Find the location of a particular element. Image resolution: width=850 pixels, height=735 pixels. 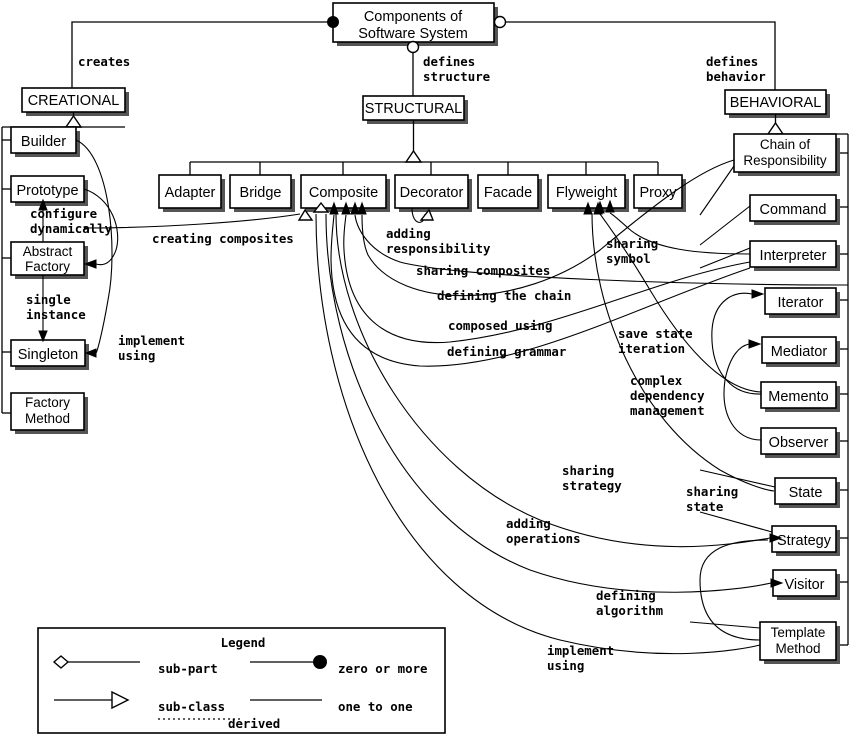

legend-label-sub-class: sub-class is located at coordinates (191, 706).